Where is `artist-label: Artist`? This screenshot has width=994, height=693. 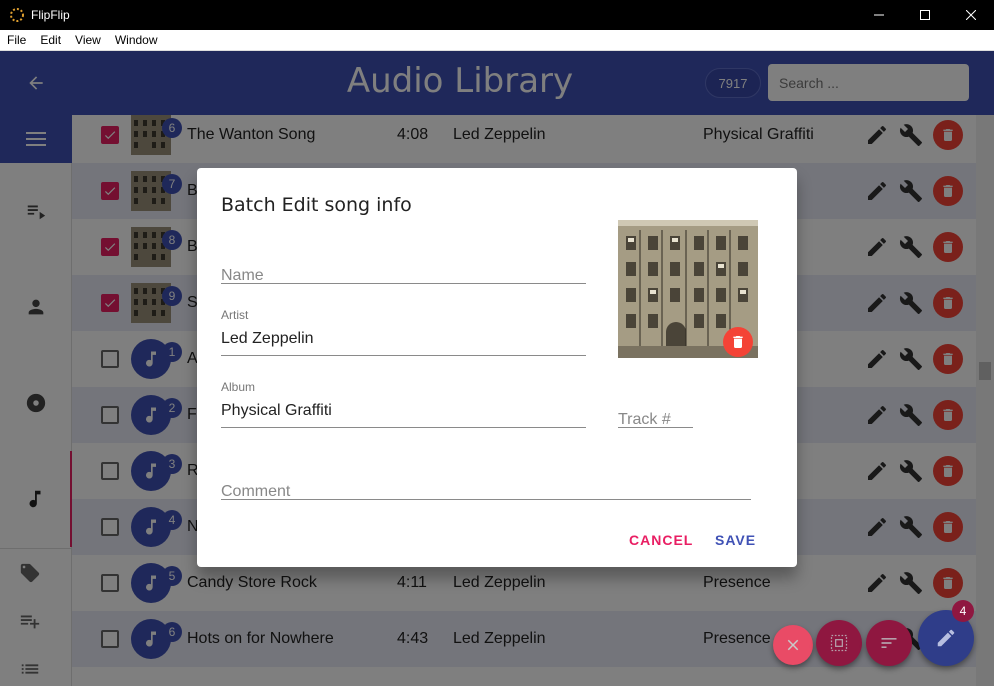 artist-label: Artist is located at coordinates (235, 315).